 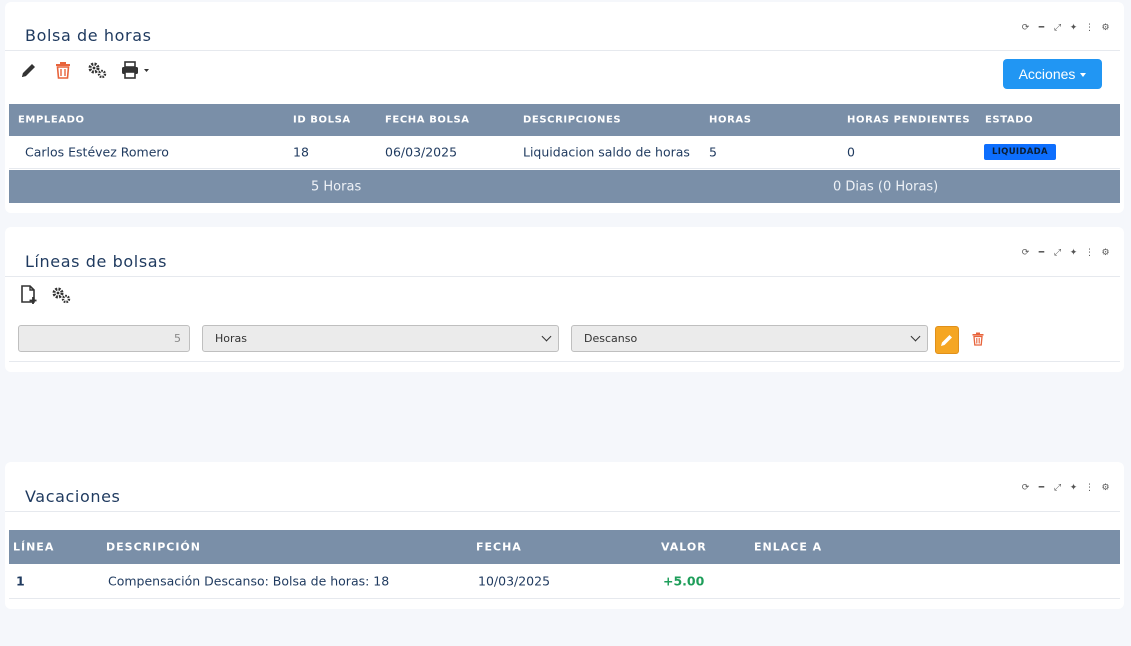 What do you see at coordinates (1065, 253) in the screenshot?
I see `lineas-window-tools: ⟳ ━ ⤢ ✦ ⋮ ⚙` at bounding box center [1065, 253].